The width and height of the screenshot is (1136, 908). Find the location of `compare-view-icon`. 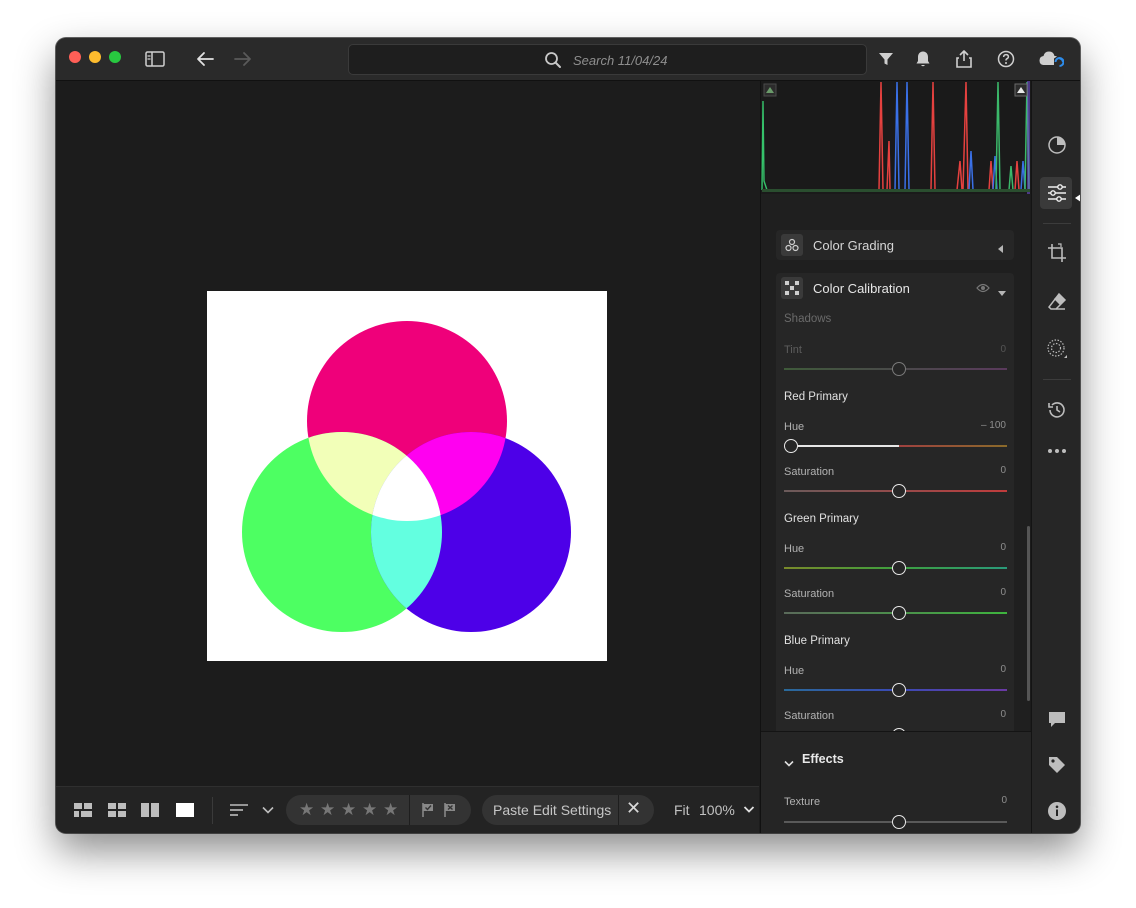

compare-view-icon is located at coordinates (150, 810).